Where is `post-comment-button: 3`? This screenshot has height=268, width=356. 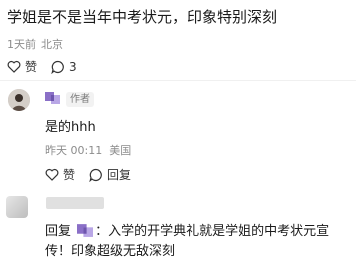 post-comment-button: 3 is located at coordinates (64, 67).